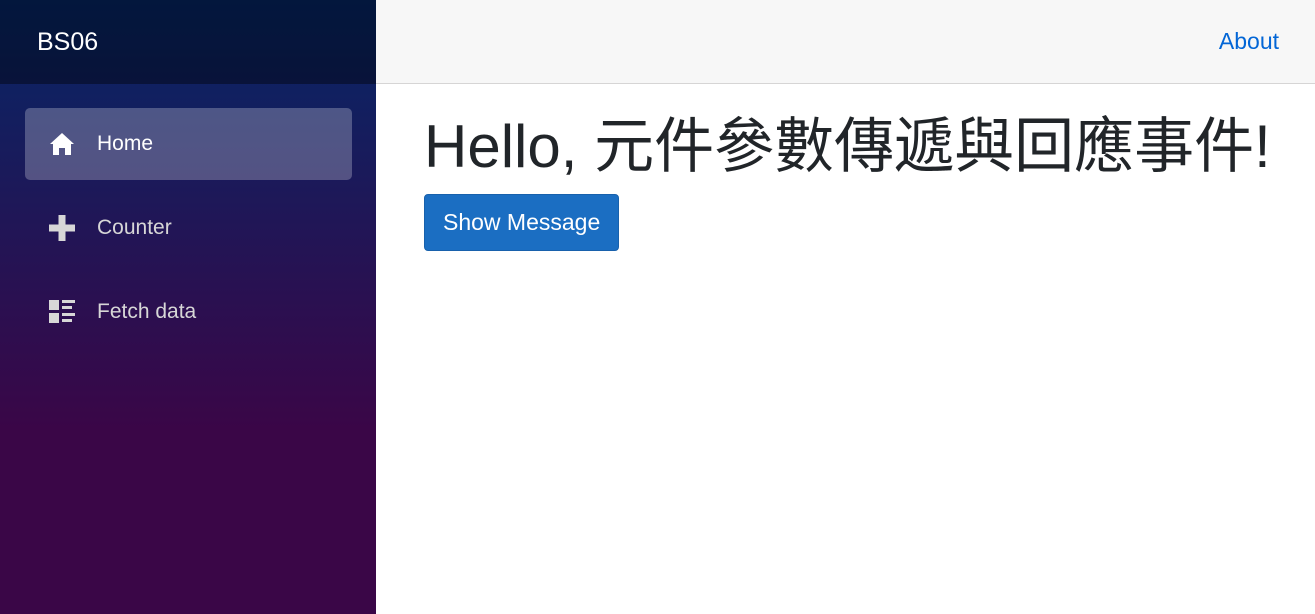 This screenshot has height=614, width=1315. What do you see at coordinates (847, 146) in the screenshot?
I see `page-title: Hello, 元件參數傳遞與回應事件!` at bounding box center [847, 146].